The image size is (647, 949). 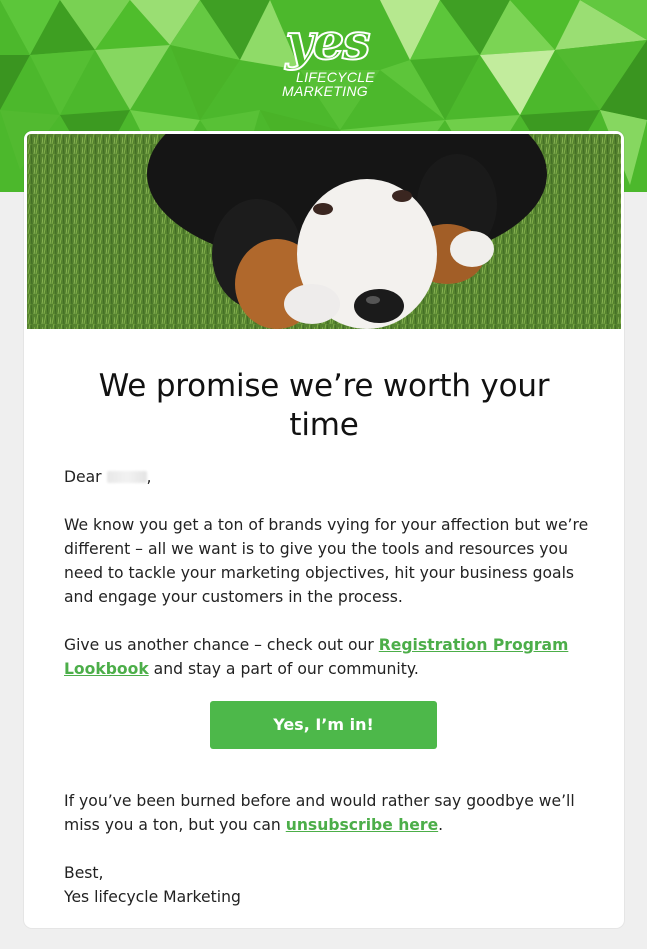 What do you see at coordinates (324, 405) in the screenshot?
I see `email-headline: We promise we’re worth your time` at bounding box center [324, 405].